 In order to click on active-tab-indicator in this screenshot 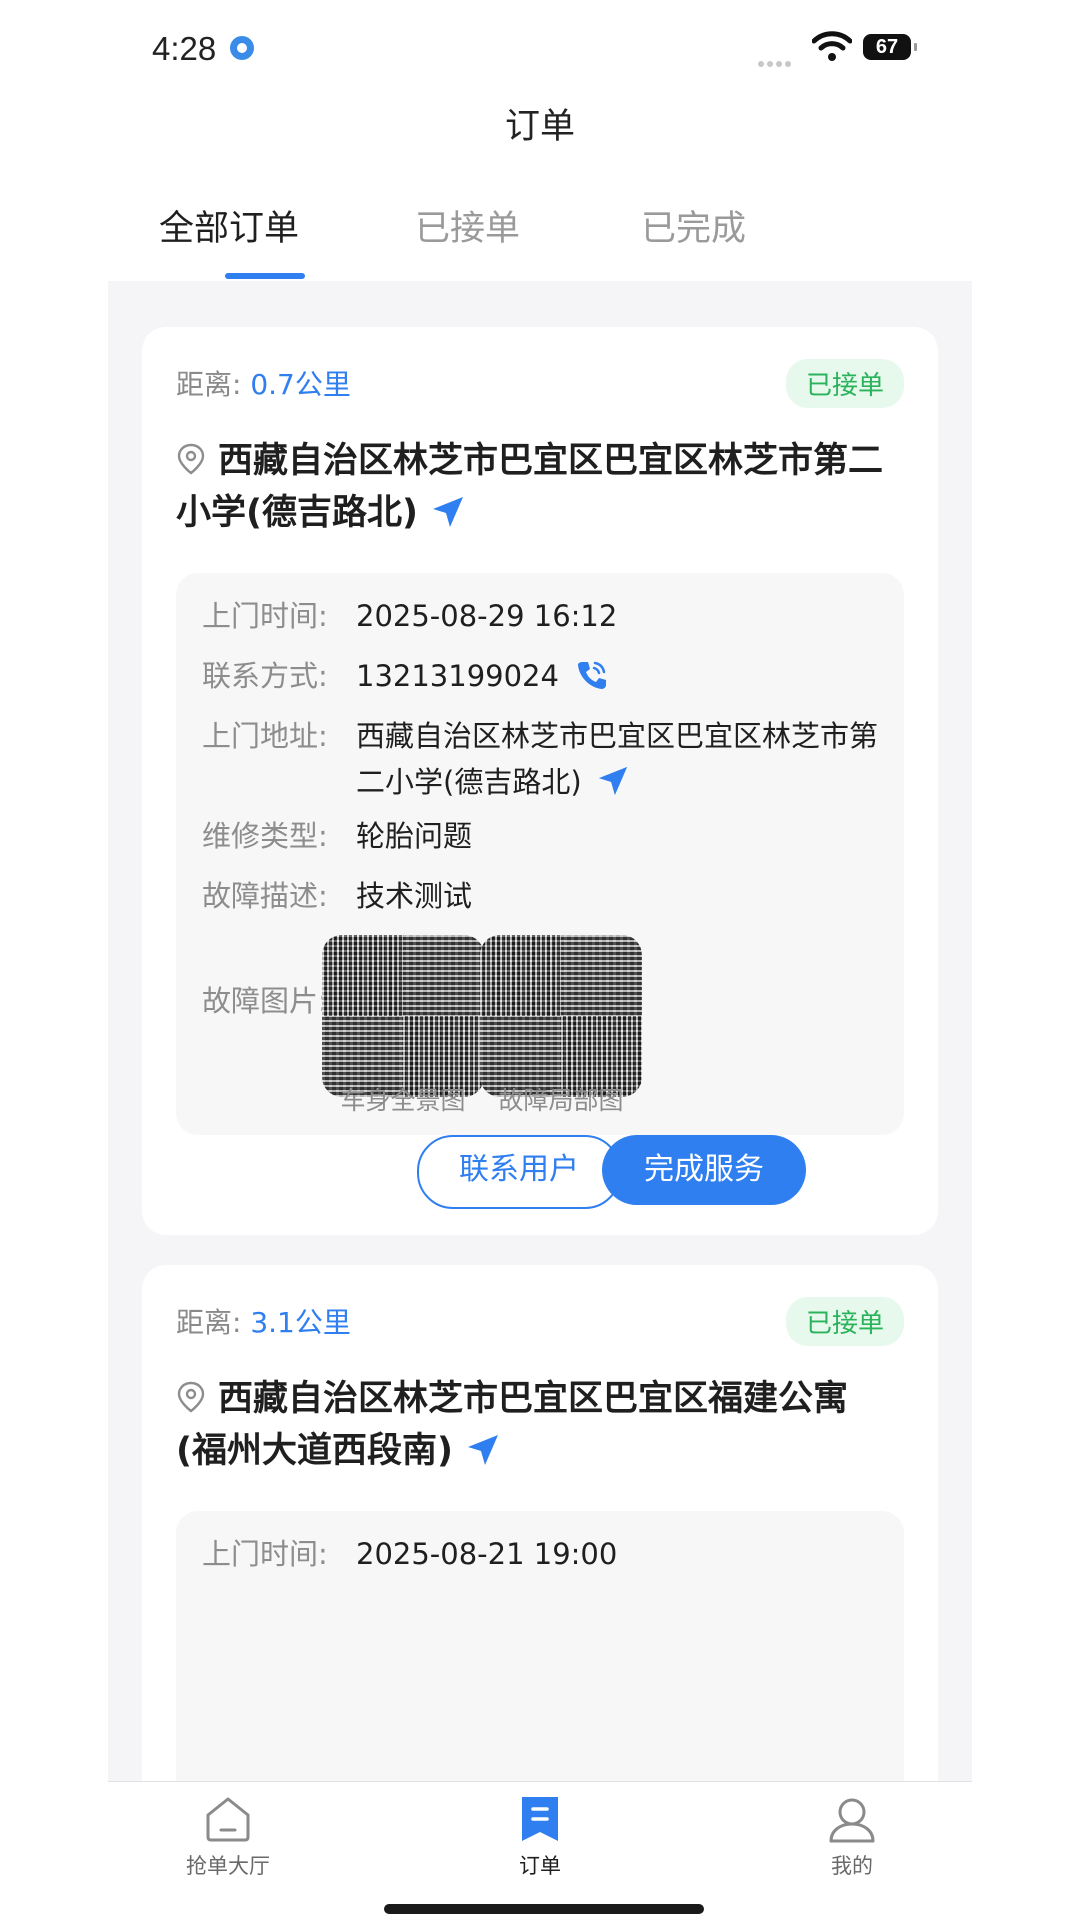, I will do `click(265, 276)`.